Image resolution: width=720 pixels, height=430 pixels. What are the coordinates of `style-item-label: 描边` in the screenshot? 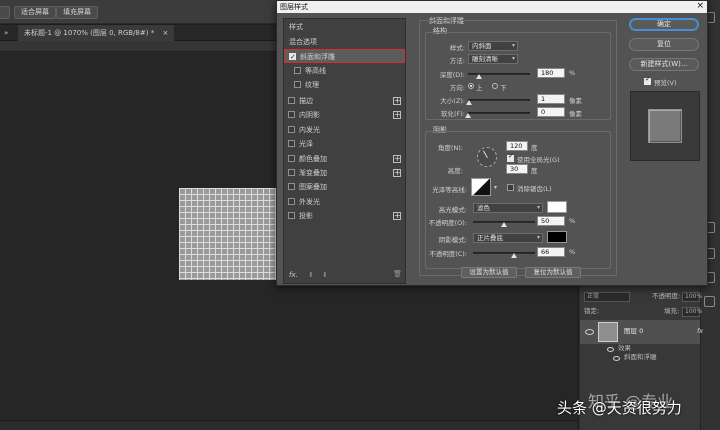 It's located at (306, 101).